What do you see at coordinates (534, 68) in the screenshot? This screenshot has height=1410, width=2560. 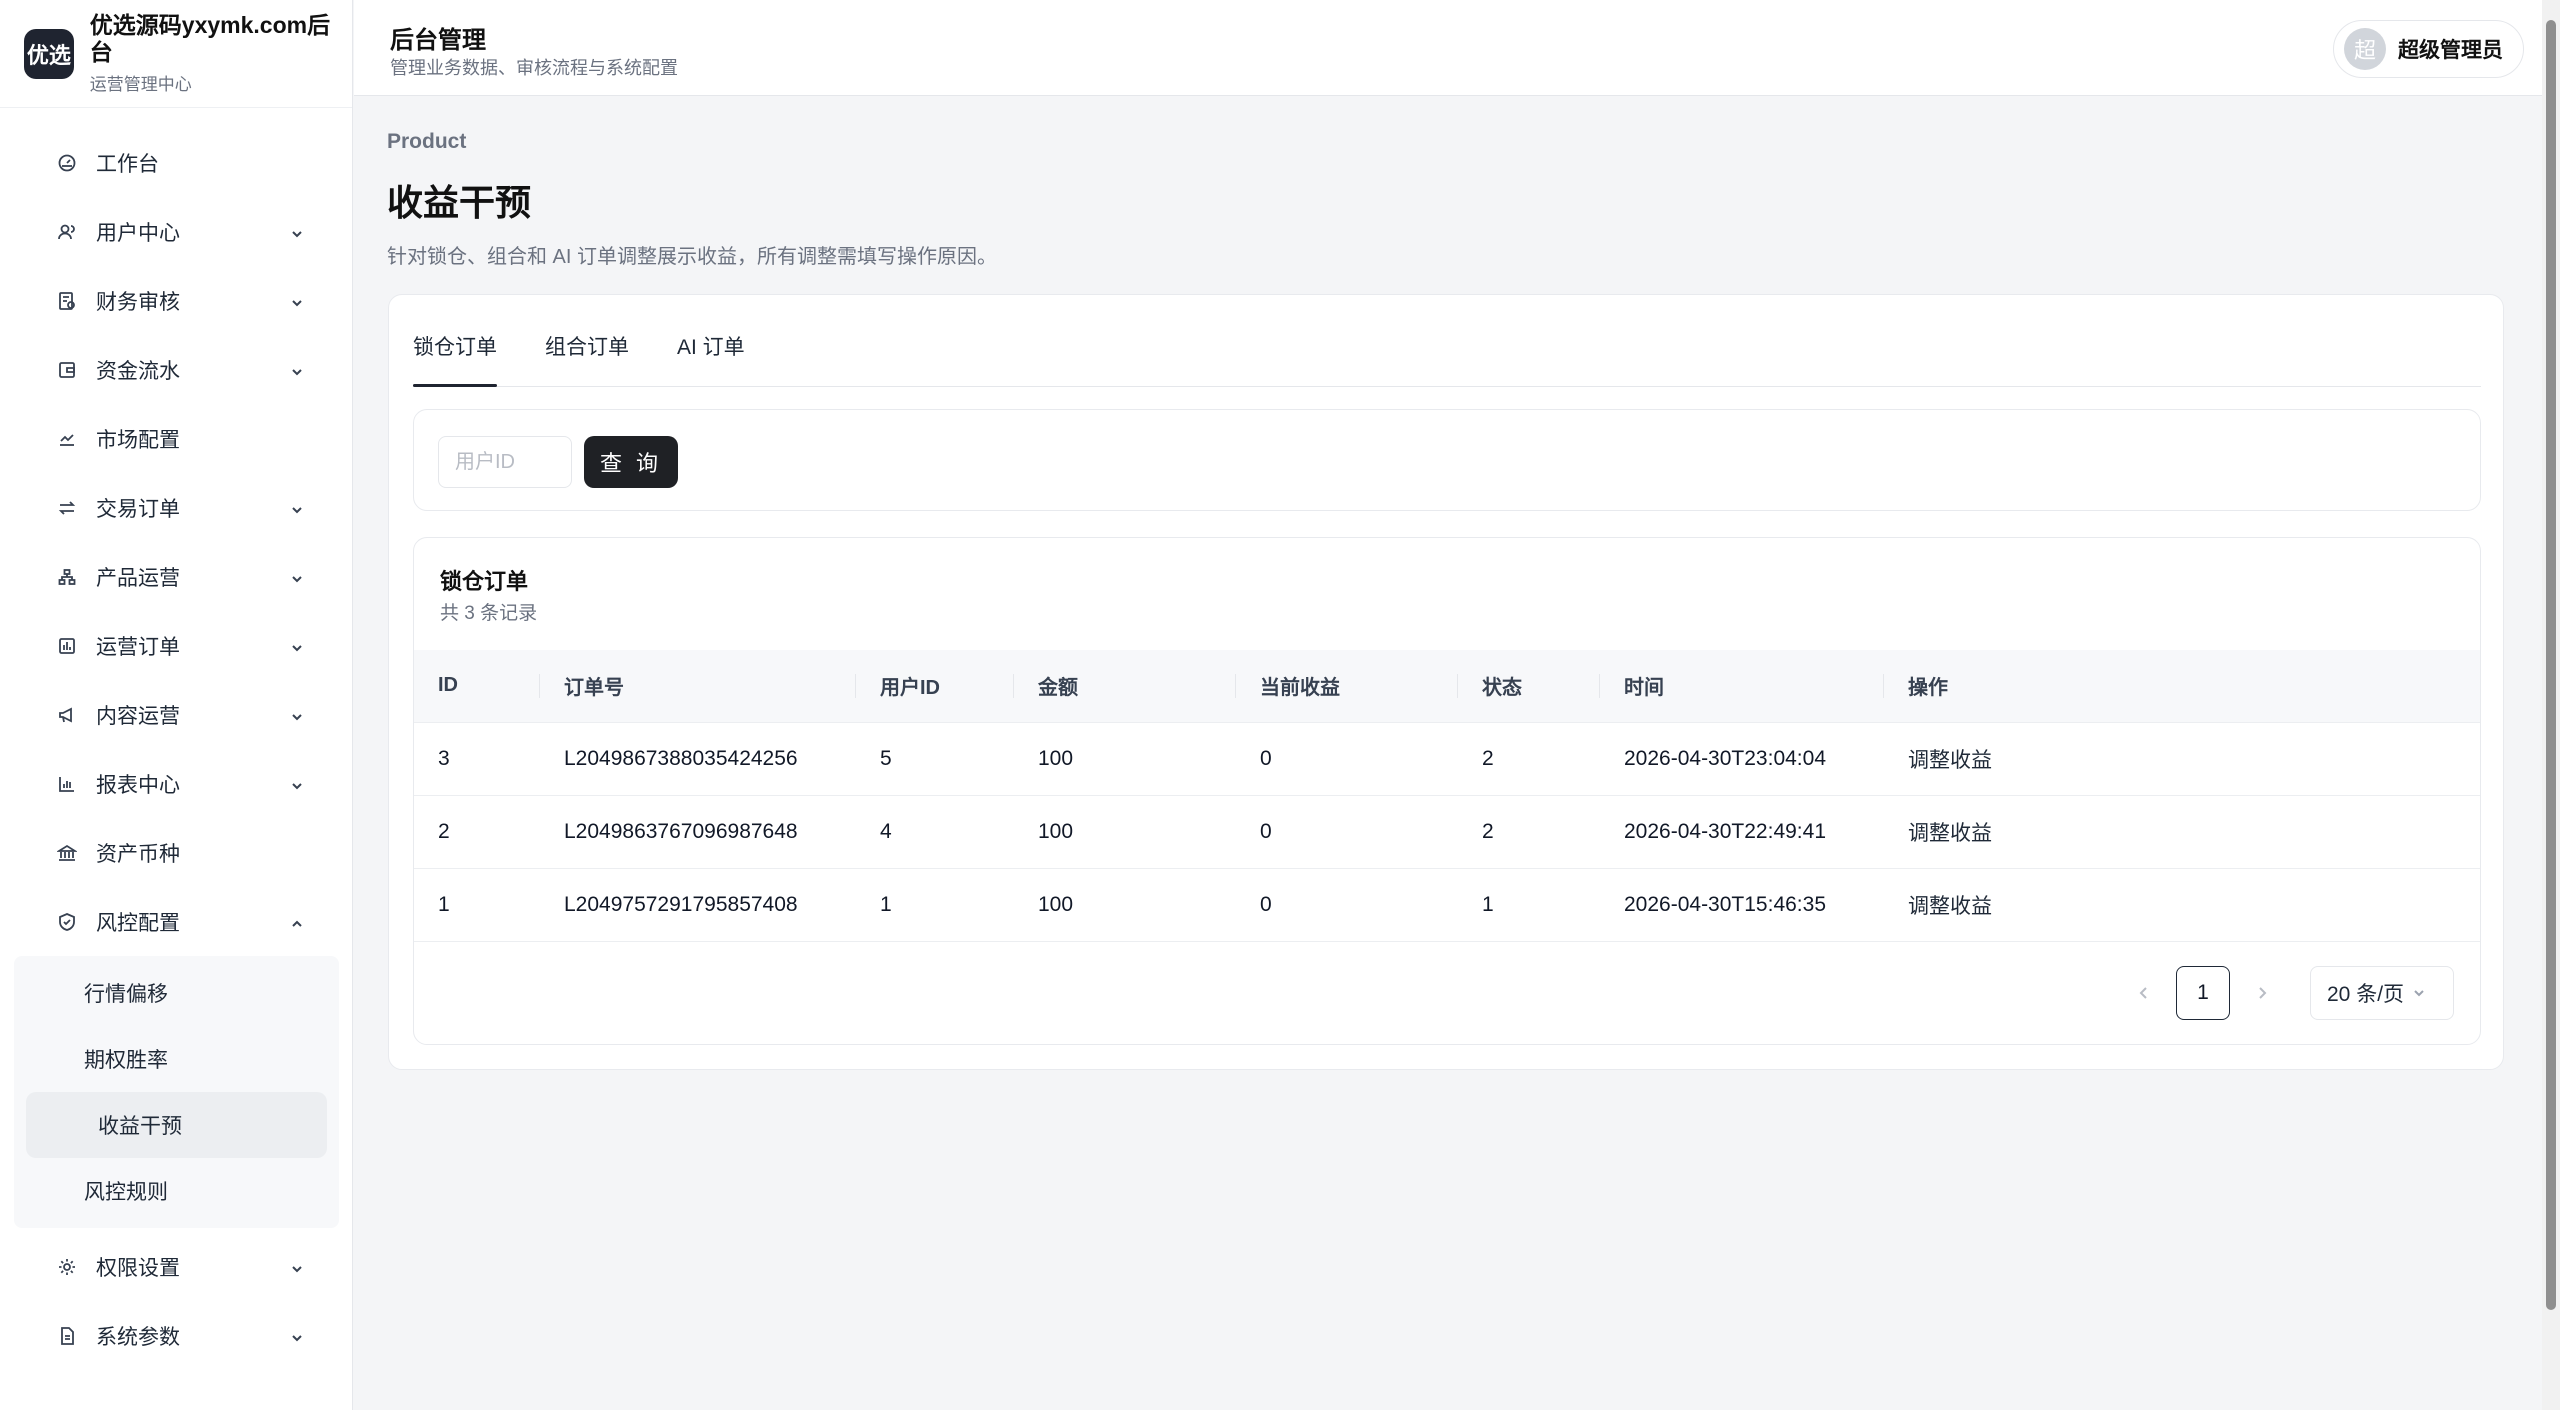 I see `header-subtitle: 管理业务数据、审核流程与系统配置` at bounding box center [534, 68].